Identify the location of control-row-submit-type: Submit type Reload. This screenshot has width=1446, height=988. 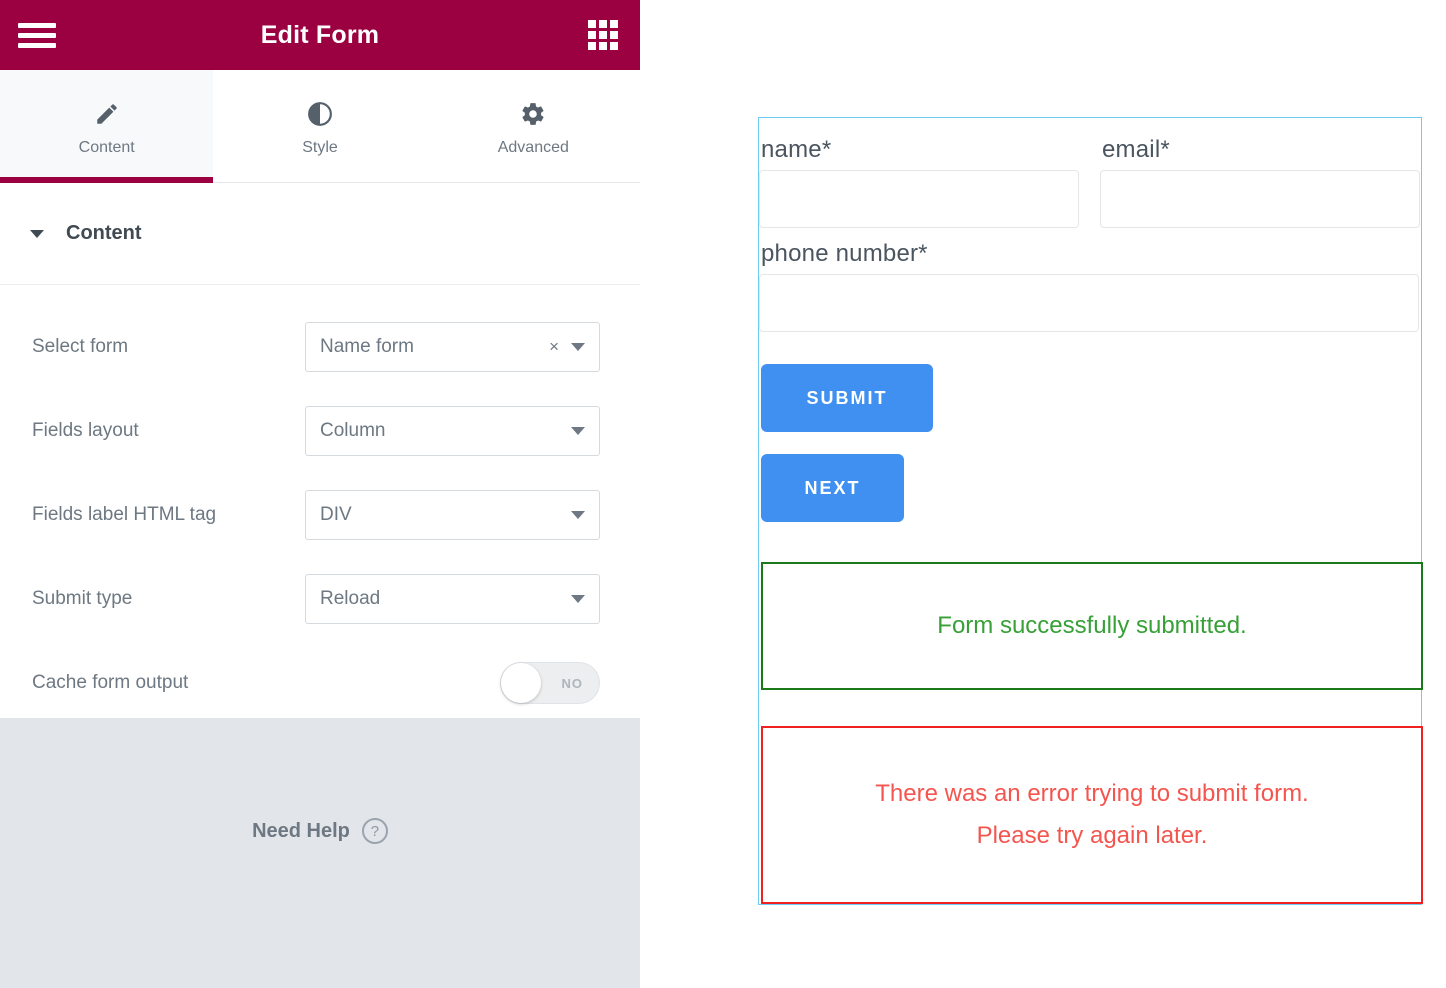
(320, 599).